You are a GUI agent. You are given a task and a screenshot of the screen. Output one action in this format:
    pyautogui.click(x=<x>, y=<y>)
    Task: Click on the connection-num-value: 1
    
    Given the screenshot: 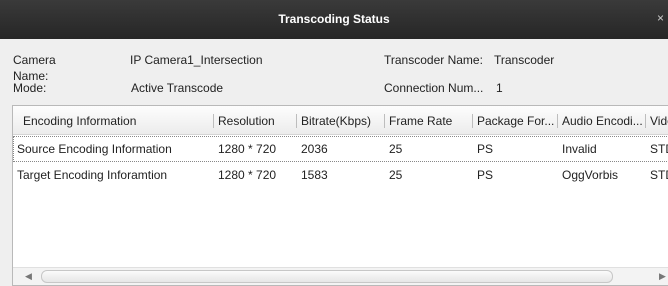 What is the action you would take?
    pyautogui.click(x=499, y=88)
    